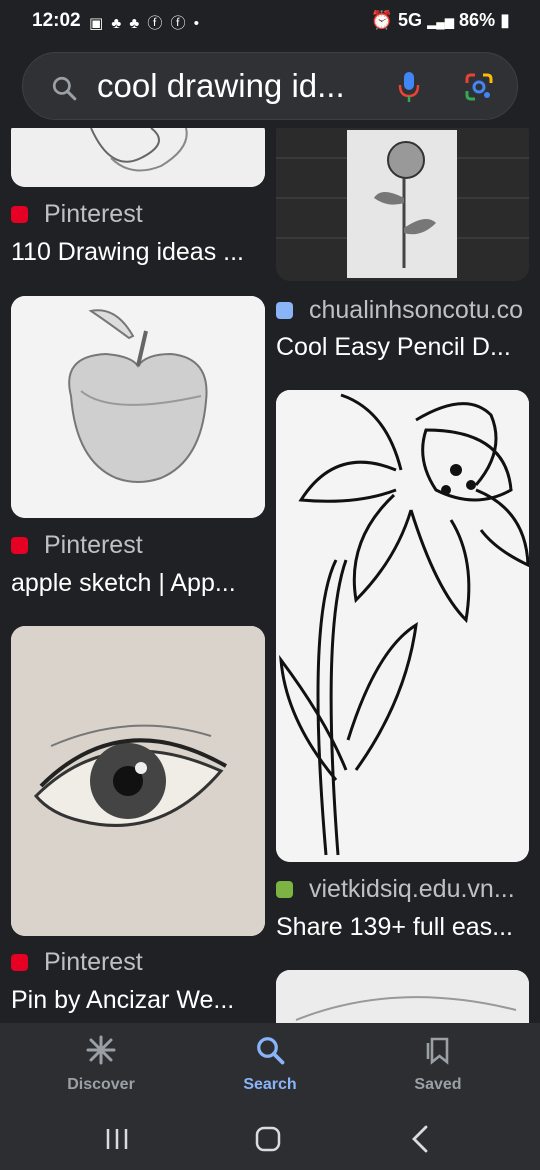 This screenshot has height=1170, width=540. Describe the element at coordinates (101, 1084) in the screenshot. I see `nav-discover-label: Discover` at that location.